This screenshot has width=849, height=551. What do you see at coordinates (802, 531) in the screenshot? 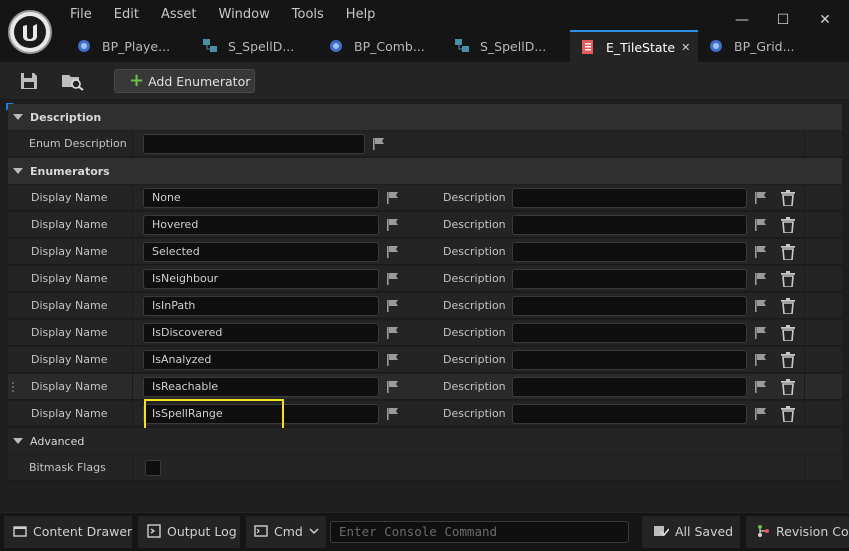
I see `revision-control-button: Revision Con` at bounding box center [802, 531].